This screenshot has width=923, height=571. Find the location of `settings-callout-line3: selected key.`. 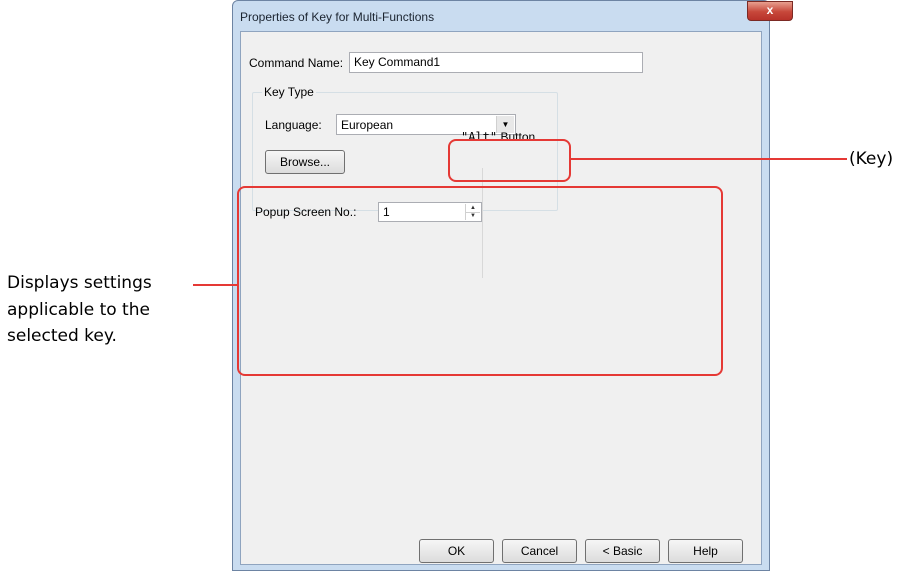

settings-callout-line3: selected key. is located at coordinates (62, 336).